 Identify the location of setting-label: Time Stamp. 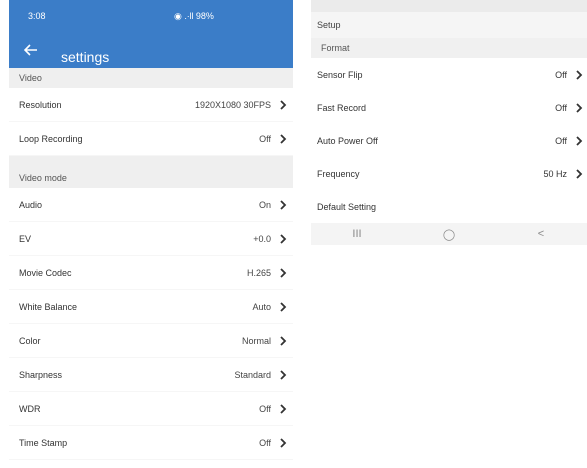
(43, 442).